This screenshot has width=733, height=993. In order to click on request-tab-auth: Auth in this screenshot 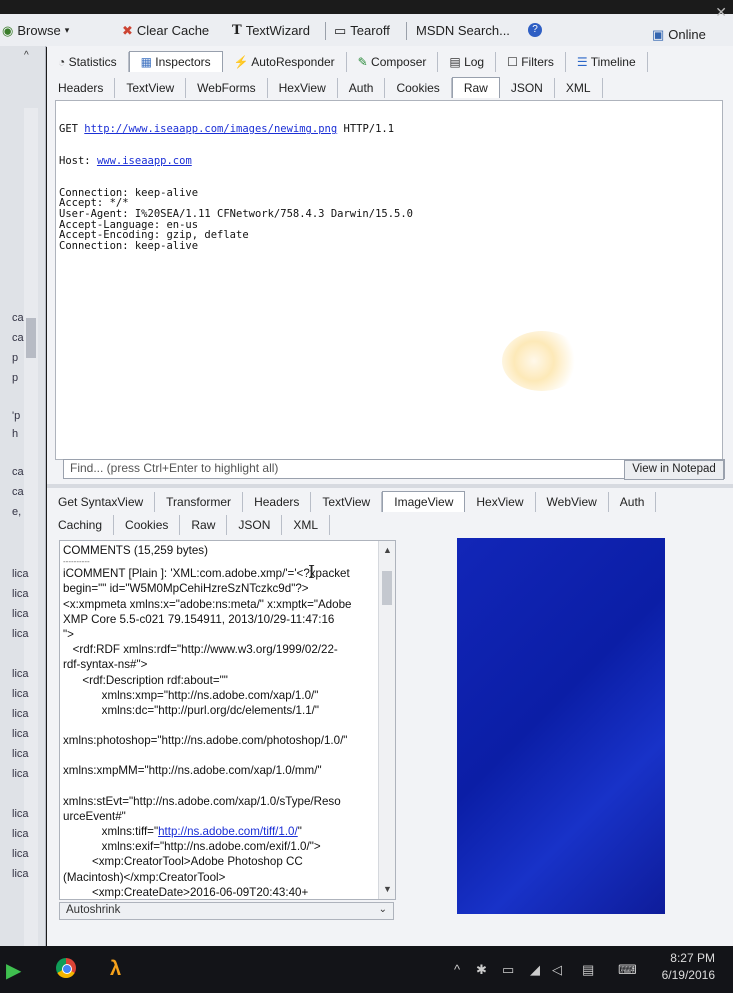, I will do `click(362, 88)`.